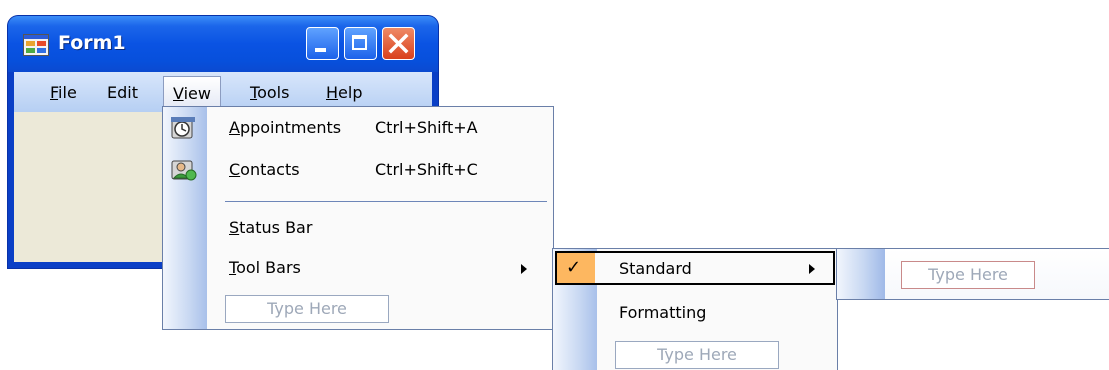  Describe the element at coordinates (63, 93) in the screenshot. I see `menu-file: File` at that location.